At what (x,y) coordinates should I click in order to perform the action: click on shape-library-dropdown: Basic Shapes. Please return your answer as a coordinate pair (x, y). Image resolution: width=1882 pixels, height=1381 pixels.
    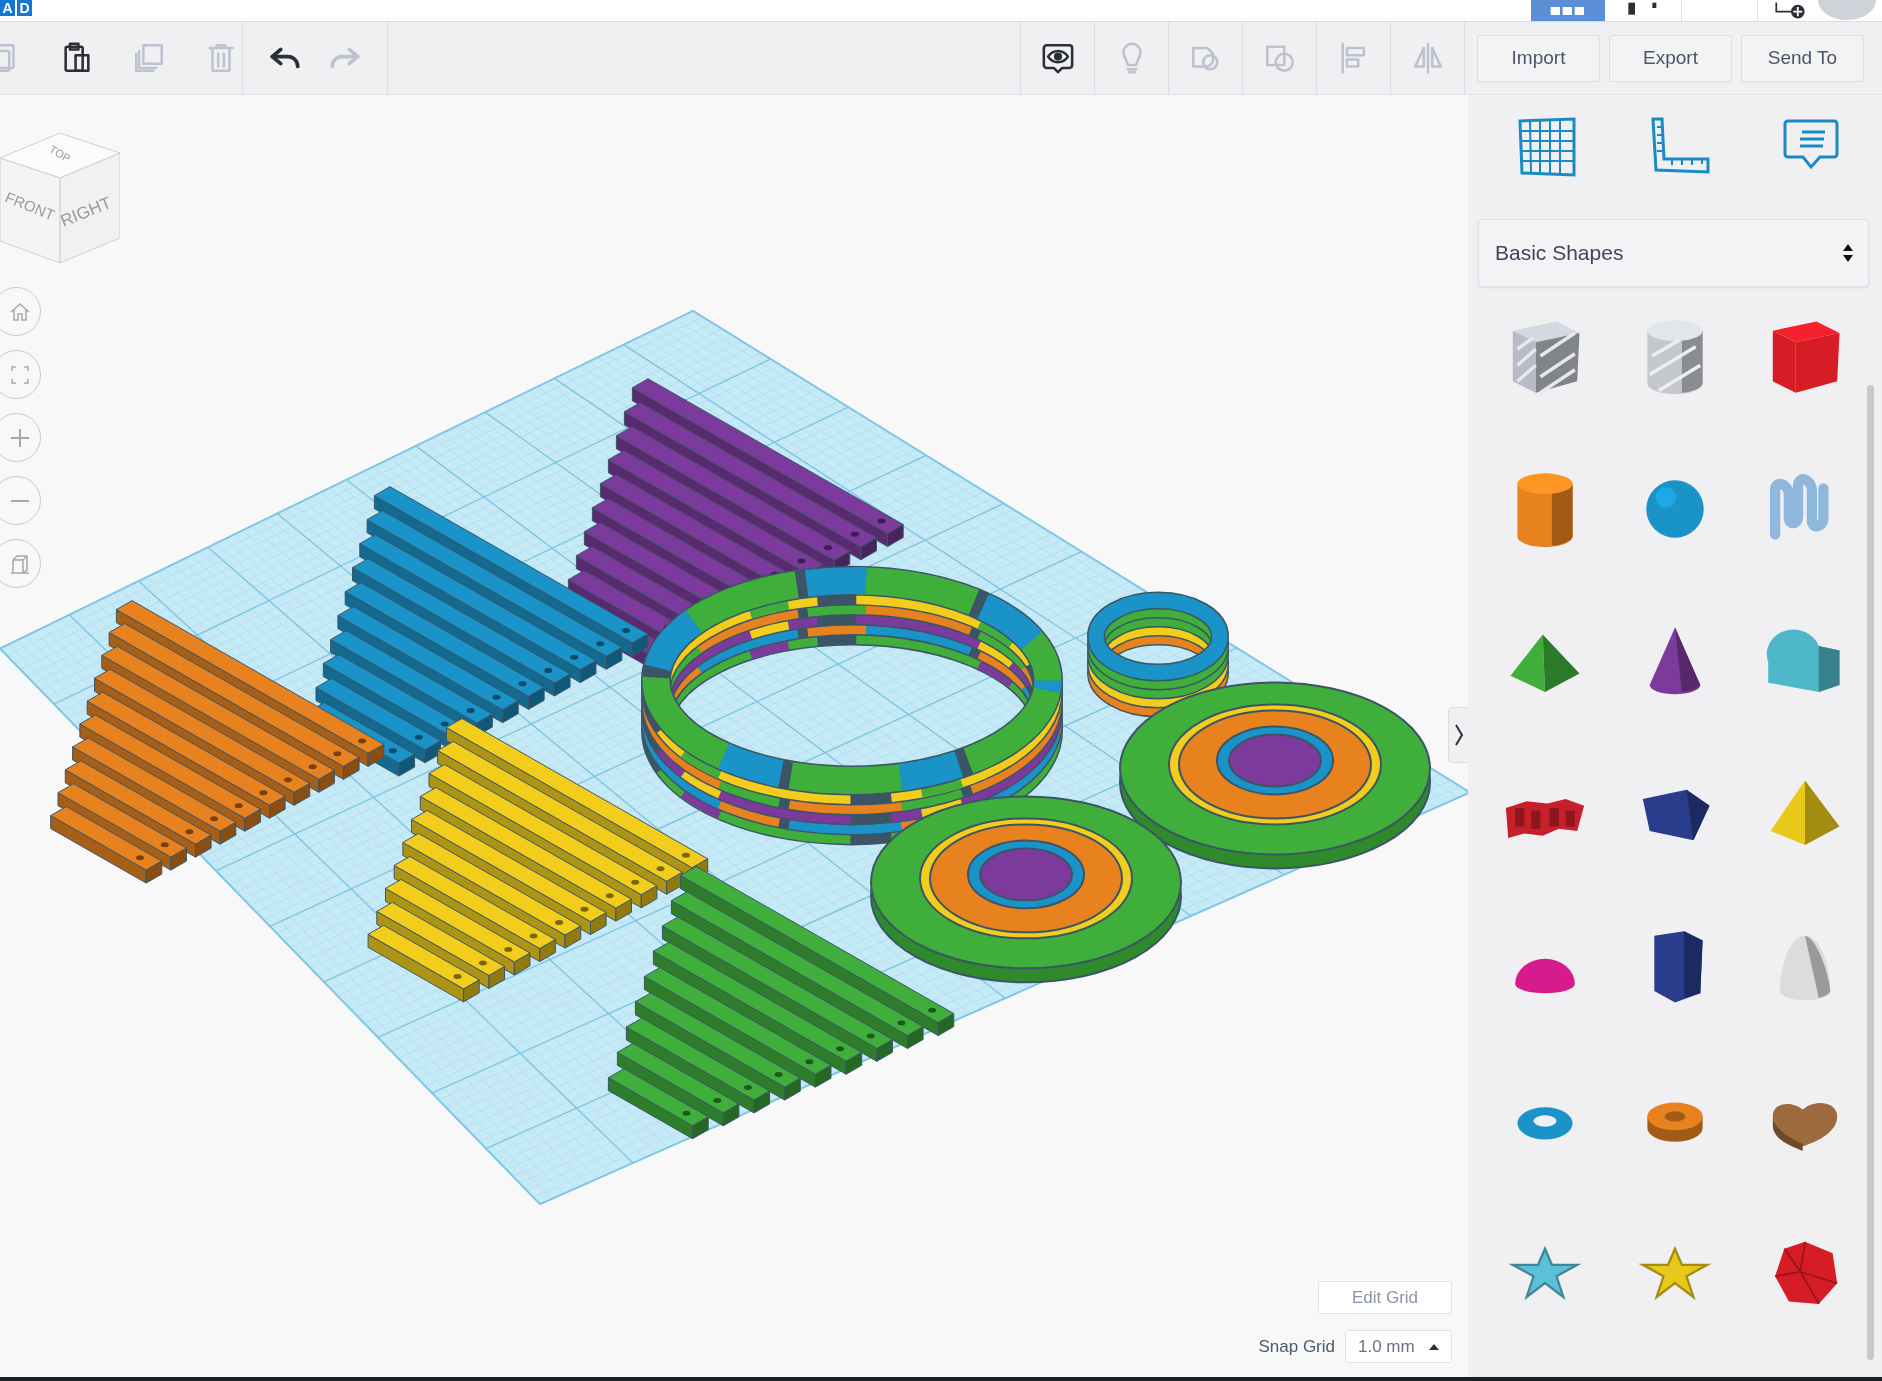
    Looking at the image, I should click on (1673, 253).